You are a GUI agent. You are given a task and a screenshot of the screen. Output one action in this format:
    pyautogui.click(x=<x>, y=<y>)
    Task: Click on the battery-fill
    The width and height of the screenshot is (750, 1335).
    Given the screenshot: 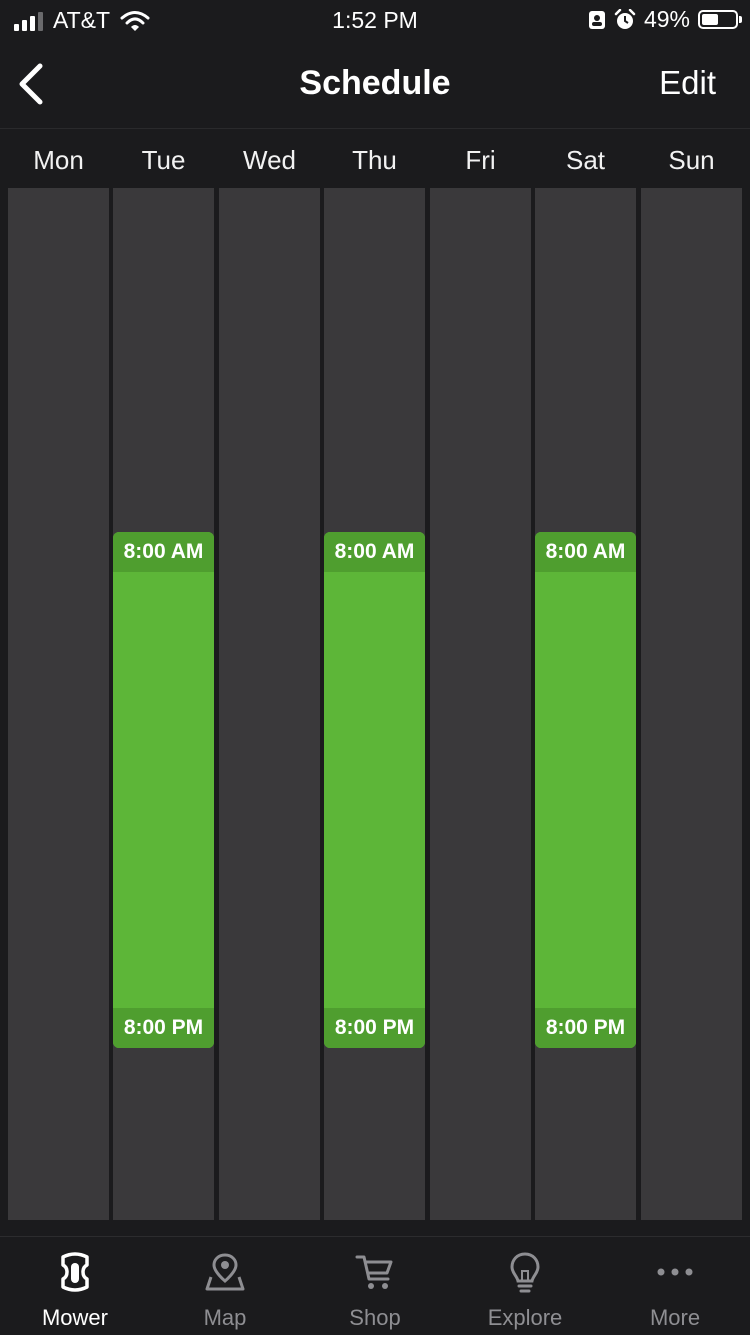 What is the action you would take?
    pyautogui.click(x=710, y=19)
    